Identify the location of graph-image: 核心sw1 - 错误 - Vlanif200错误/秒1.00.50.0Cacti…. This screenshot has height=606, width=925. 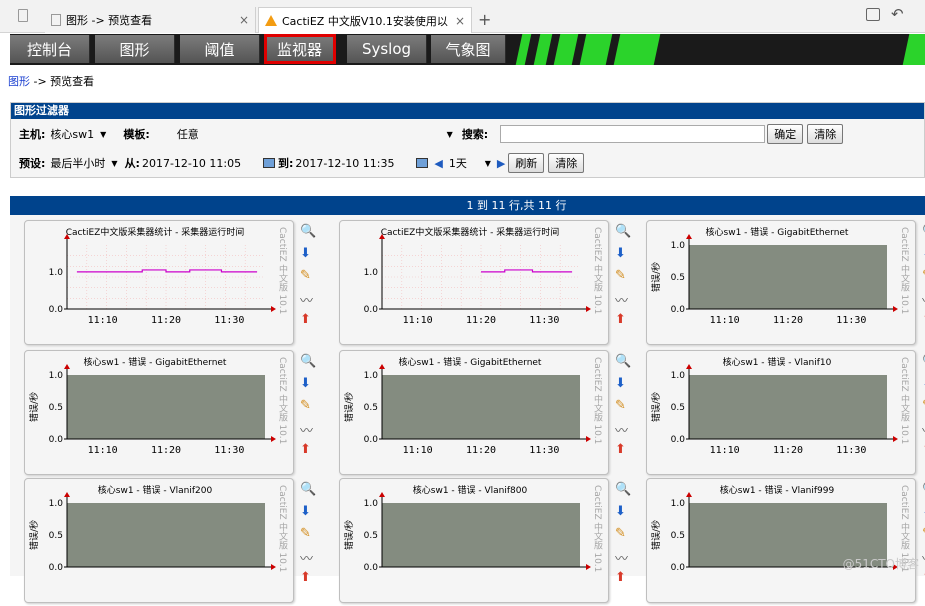
(159, 540).